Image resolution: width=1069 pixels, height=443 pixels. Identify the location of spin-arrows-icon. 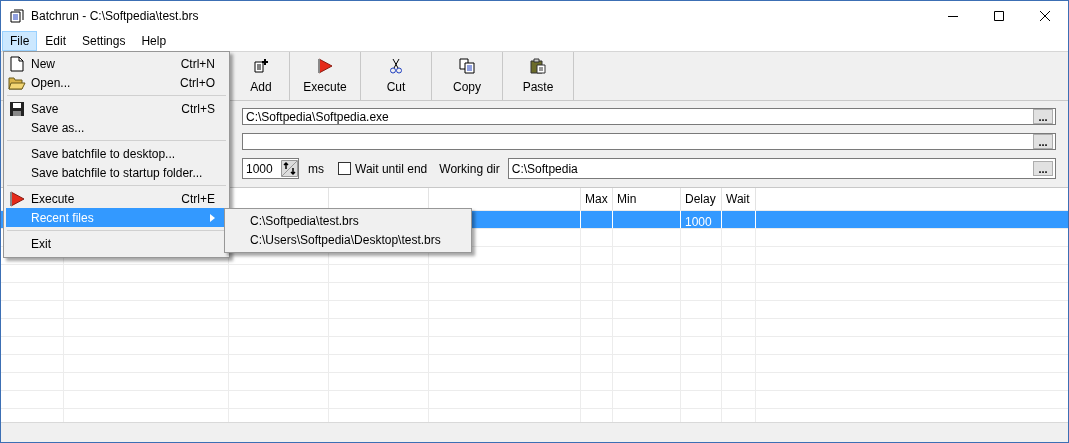
(289, 168).